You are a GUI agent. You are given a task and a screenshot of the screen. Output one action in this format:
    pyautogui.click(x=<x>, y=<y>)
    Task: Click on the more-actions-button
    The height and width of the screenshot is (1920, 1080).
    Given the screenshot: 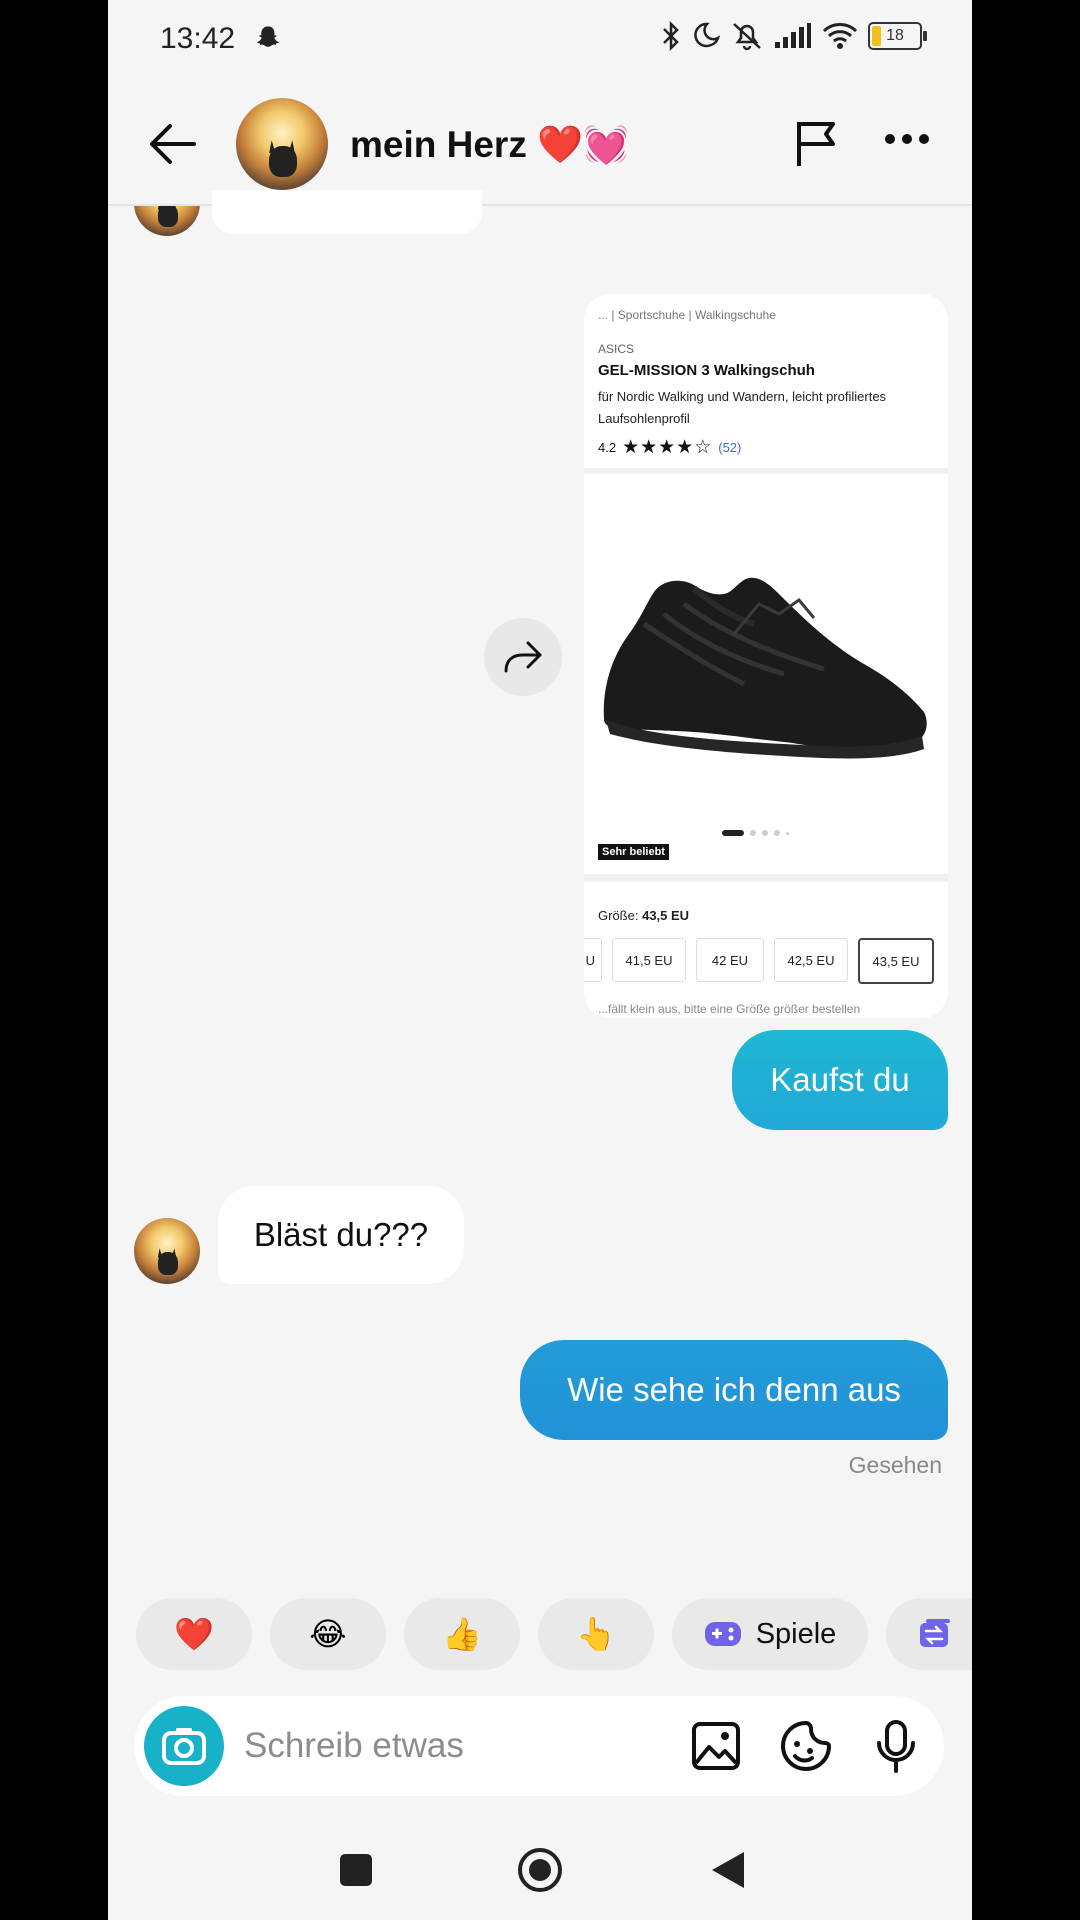 What is the action you would take?
    pyautogui.click(x=929, y=1634)
    